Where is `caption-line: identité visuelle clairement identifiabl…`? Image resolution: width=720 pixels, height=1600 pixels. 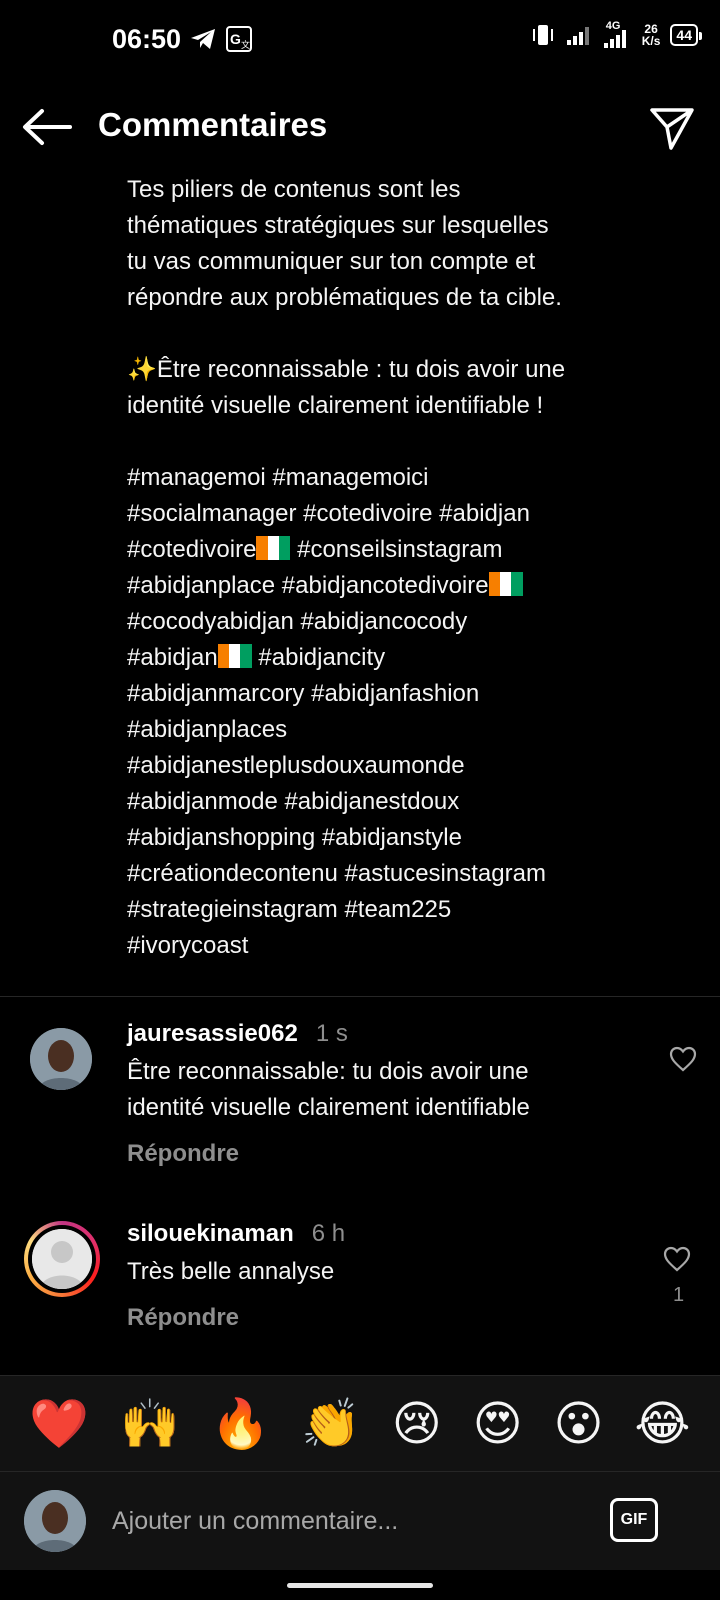
caption-line: identité visuelle clairement identifiabl… is located at coordinates (335, 405).